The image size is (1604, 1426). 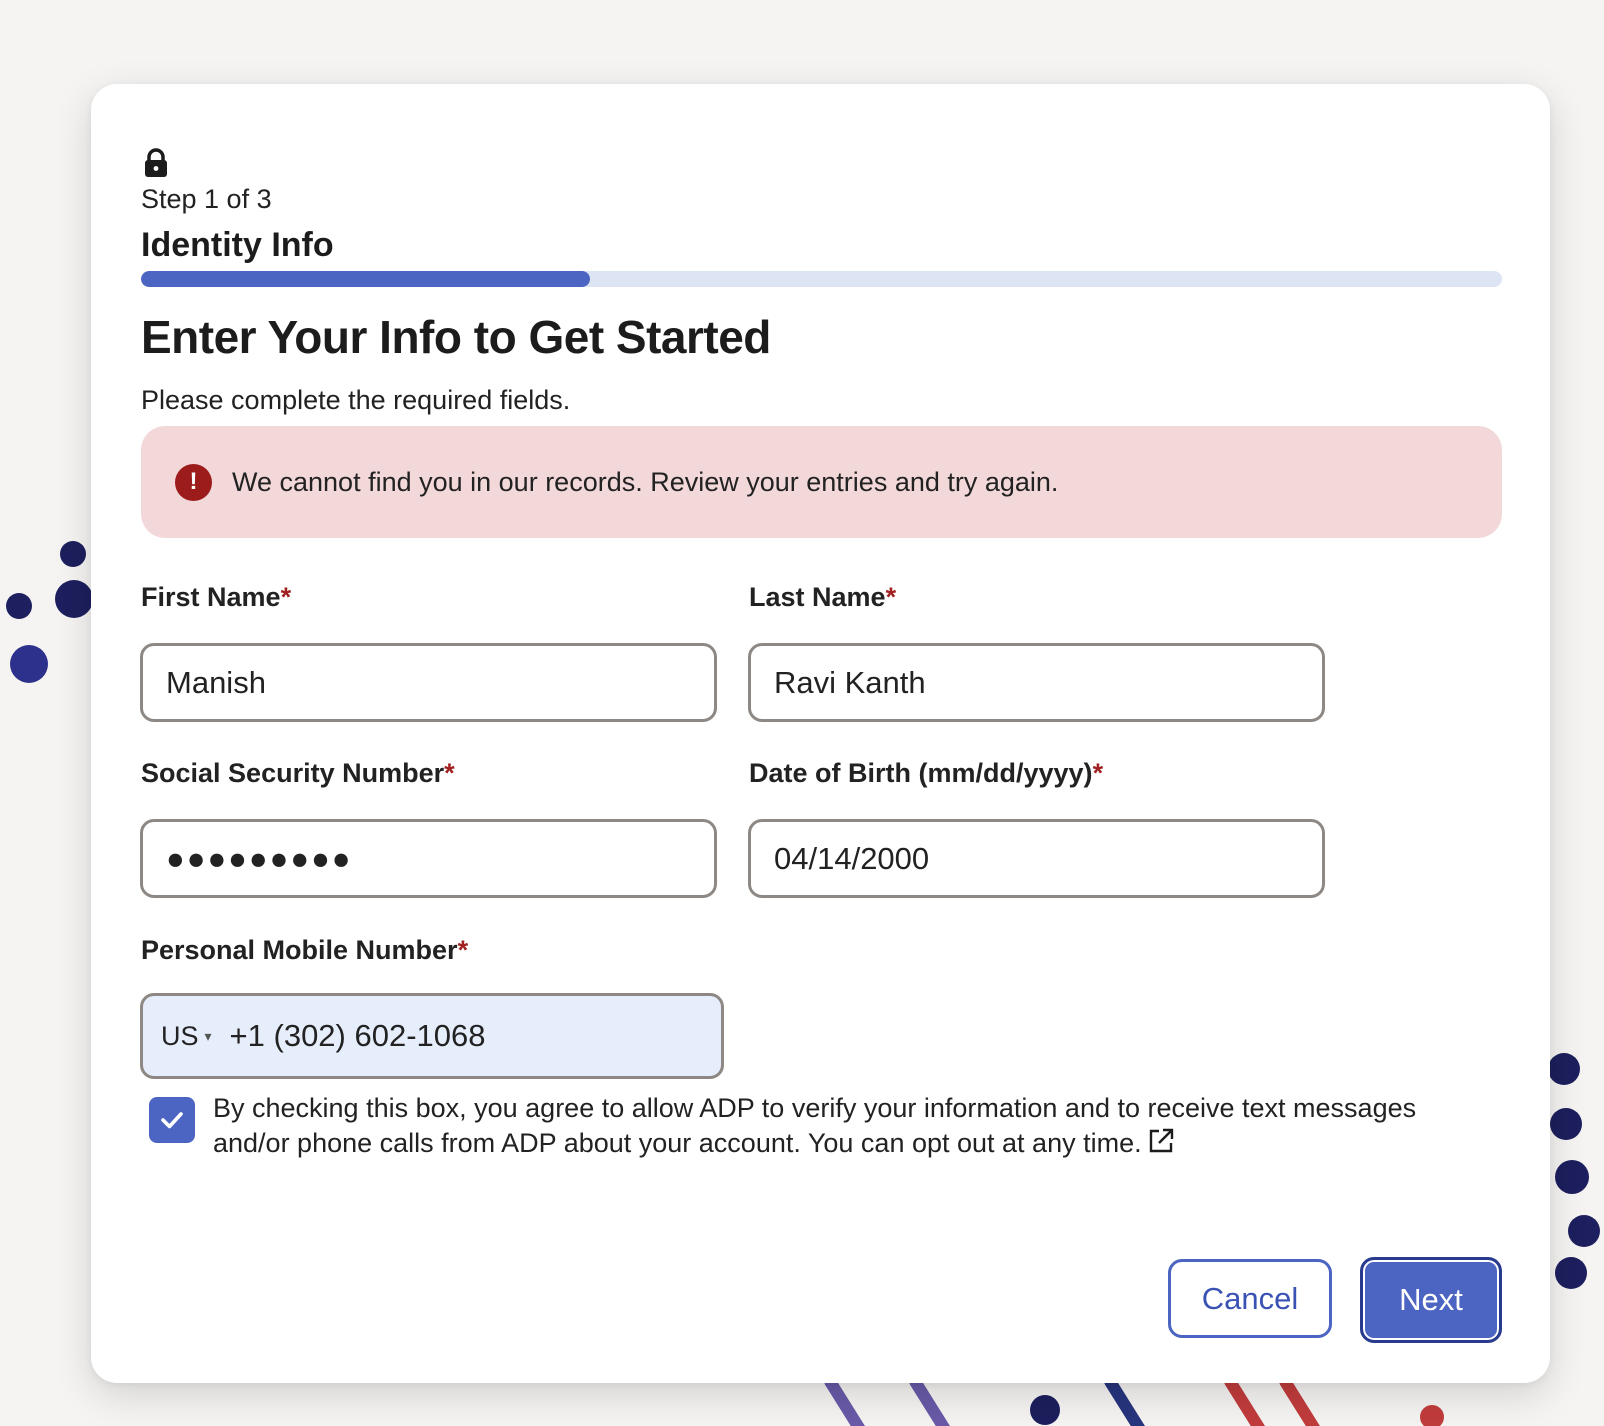 I want to click on progress-bar, so click(x=821, y=279).